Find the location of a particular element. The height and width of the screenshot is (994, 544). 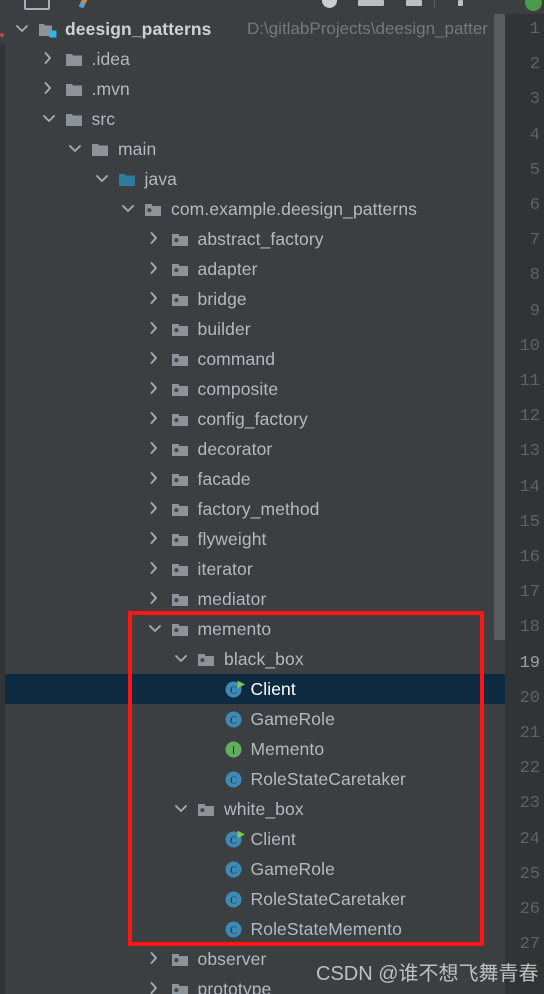

tree-row: java is located at coordinates (255, 179).